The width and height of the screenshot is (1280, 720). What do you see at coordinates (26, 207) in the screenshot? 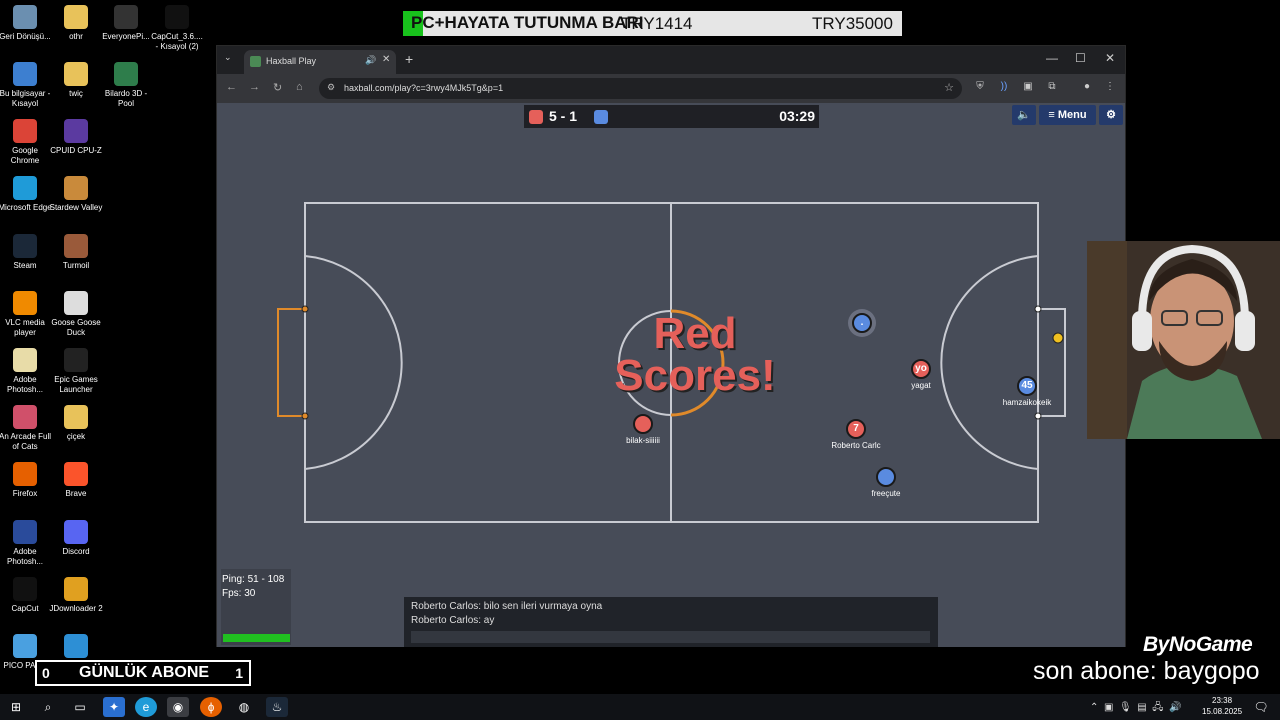
I see `desktop-icon-label: Microsoft Edge` at bounding box center [26, 207].